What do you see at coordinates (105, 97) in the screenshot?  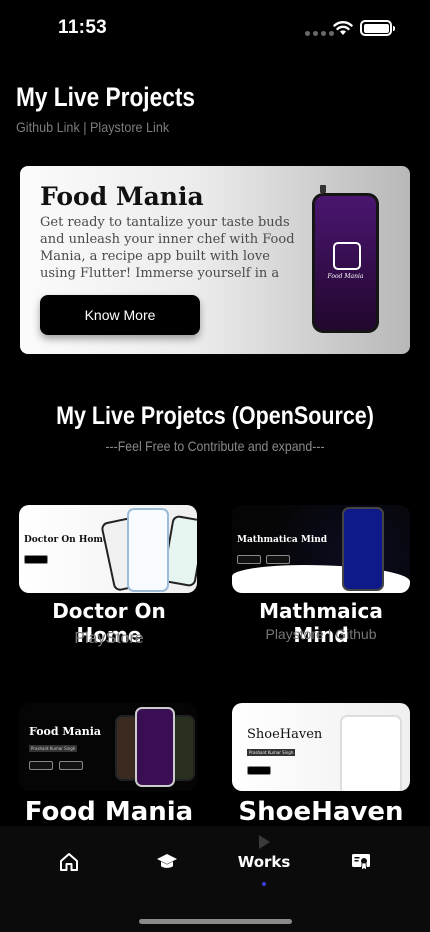 I see `live-projects-title: My Live Projects` at bounding box center [105, 97].